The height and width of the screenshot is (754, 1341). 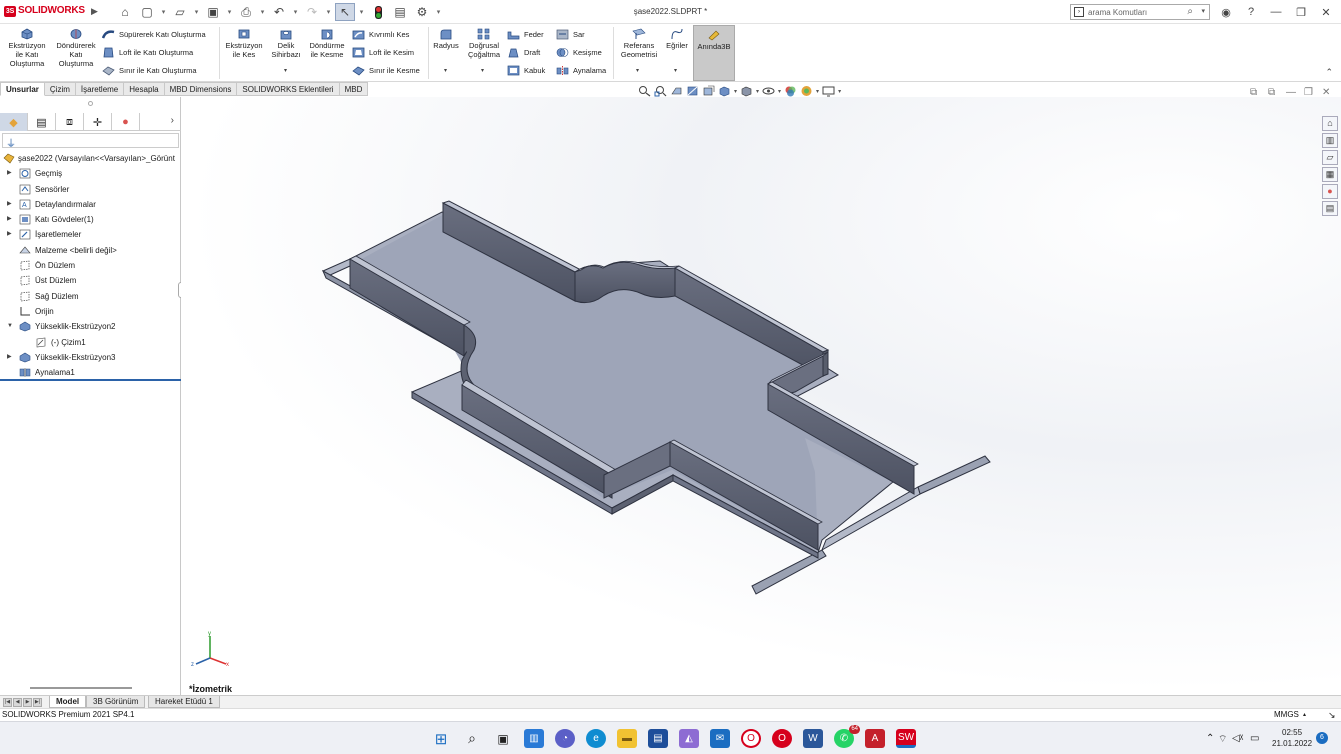 What do you see at coordinates (644, 91) in the screenshot?
I see `zoom-to-fit-icon` at bounding box center [644, 91].